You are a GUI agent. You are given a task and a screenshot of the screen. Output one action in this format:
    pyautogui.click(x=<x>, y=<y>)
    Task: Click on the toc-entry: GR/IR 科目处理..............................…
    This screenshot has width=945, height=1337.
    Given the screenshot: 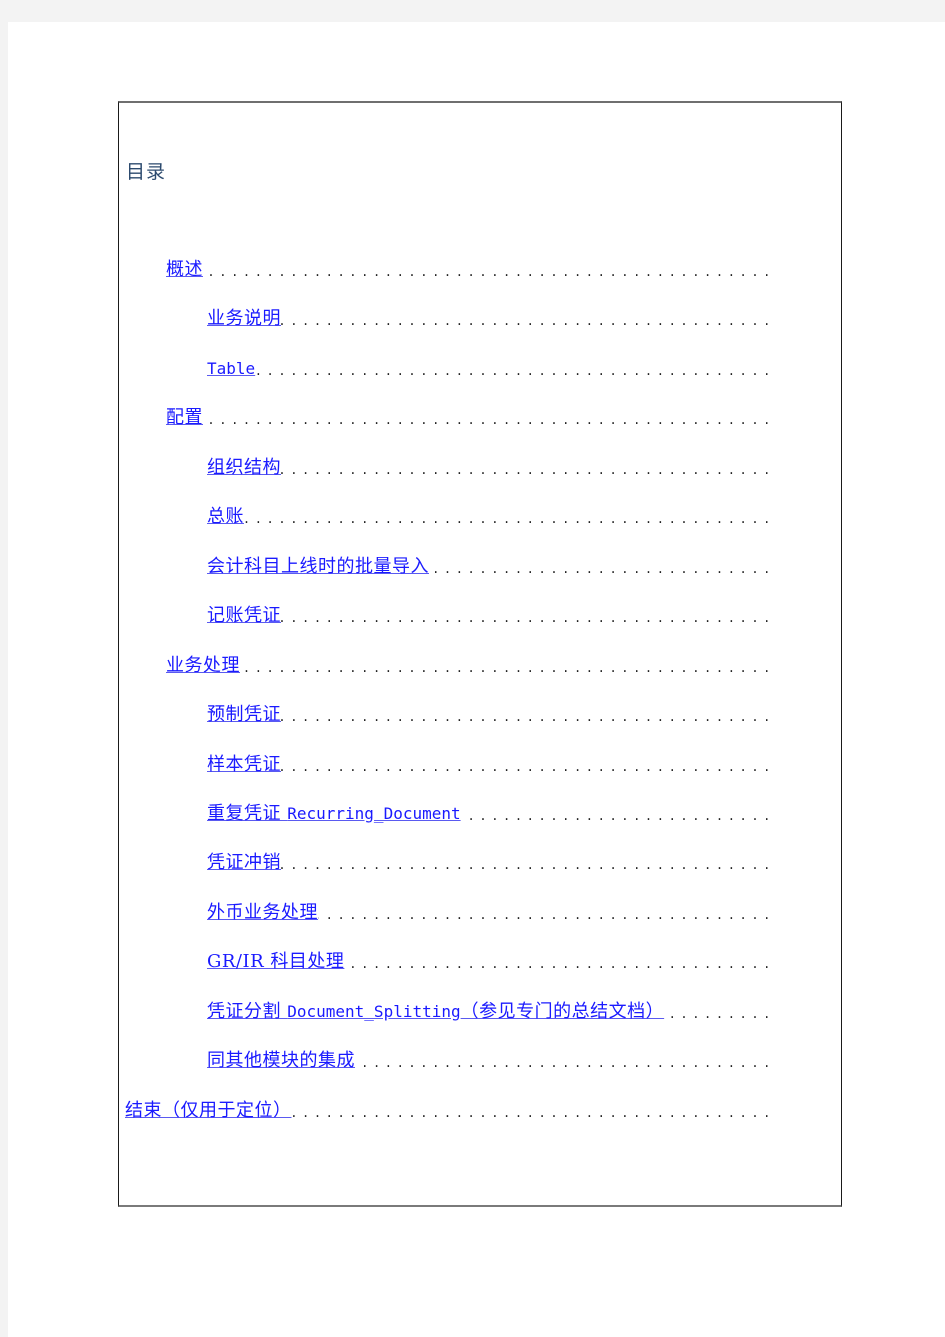 What is the action you would take?
    pyautogui.click(x=491, y=961)
    